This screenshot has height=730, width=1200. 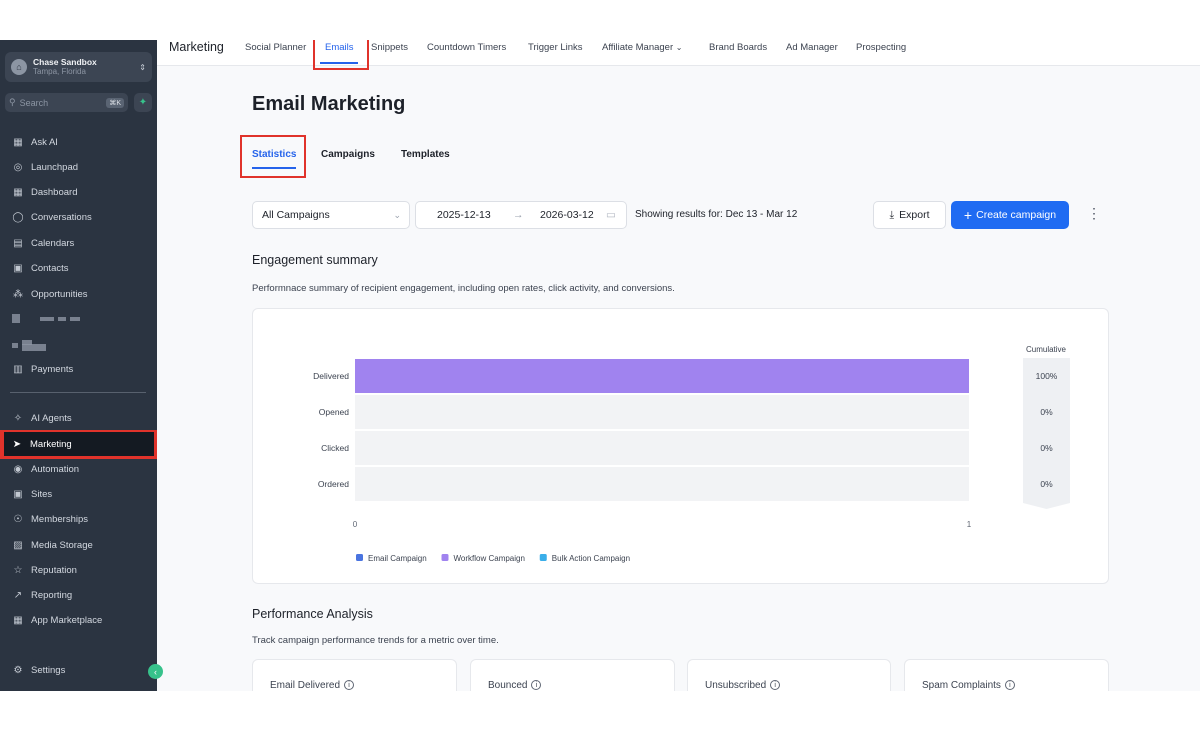 I want to click on bar, so click(x=662, y=376).